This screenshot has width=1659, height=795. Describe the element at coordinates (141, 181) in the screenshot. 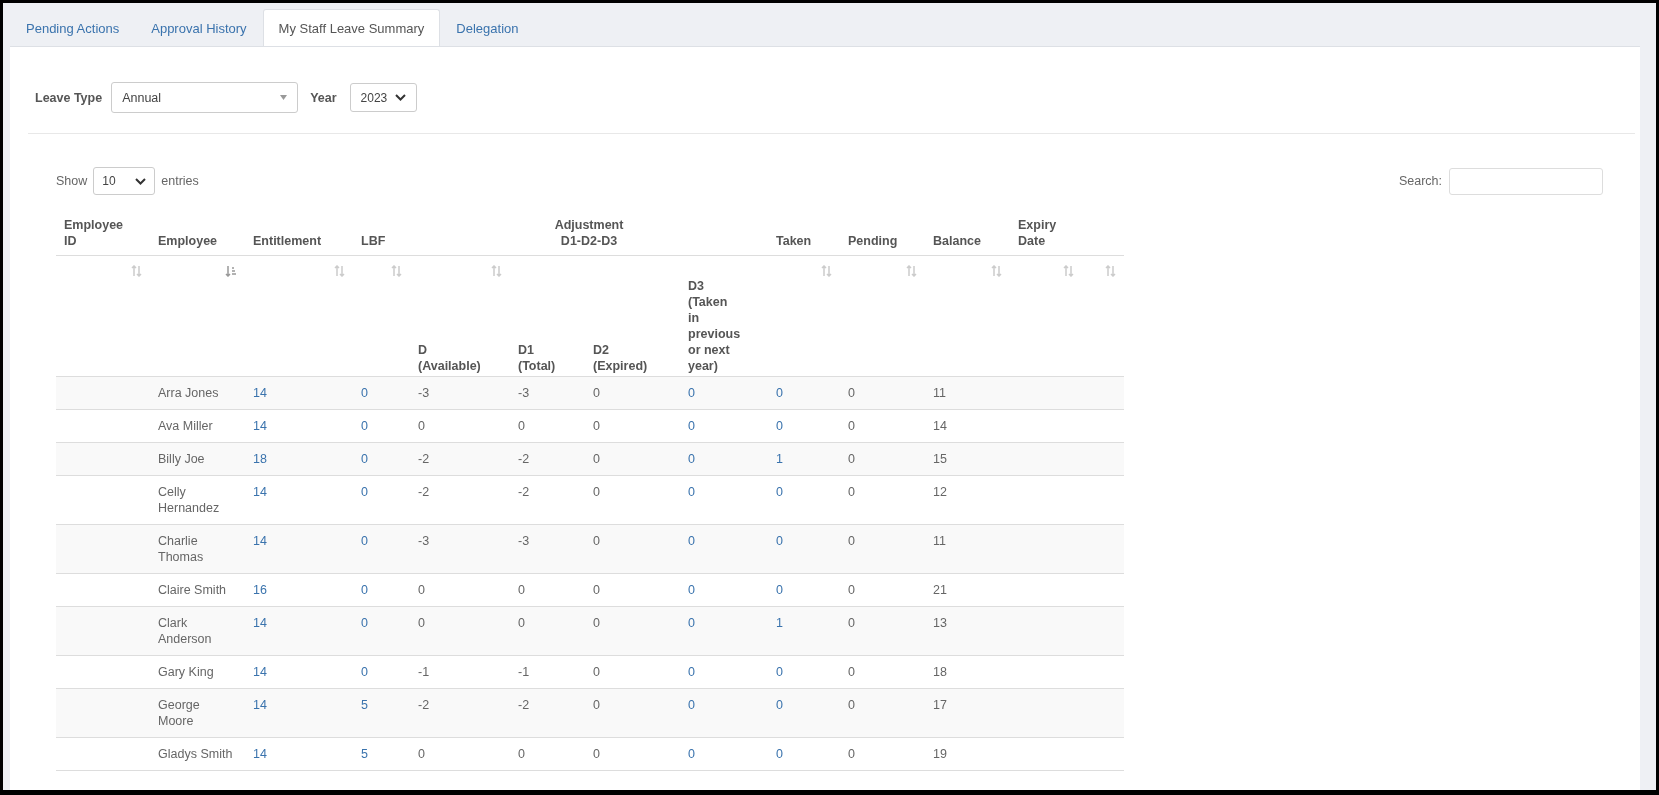

I see `chevron-down-icon` at that location.